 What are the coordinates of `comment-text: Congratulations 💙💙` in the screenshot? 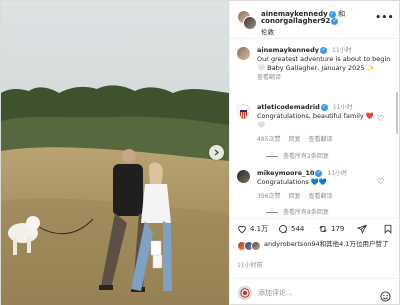 It's located at (292, 182).